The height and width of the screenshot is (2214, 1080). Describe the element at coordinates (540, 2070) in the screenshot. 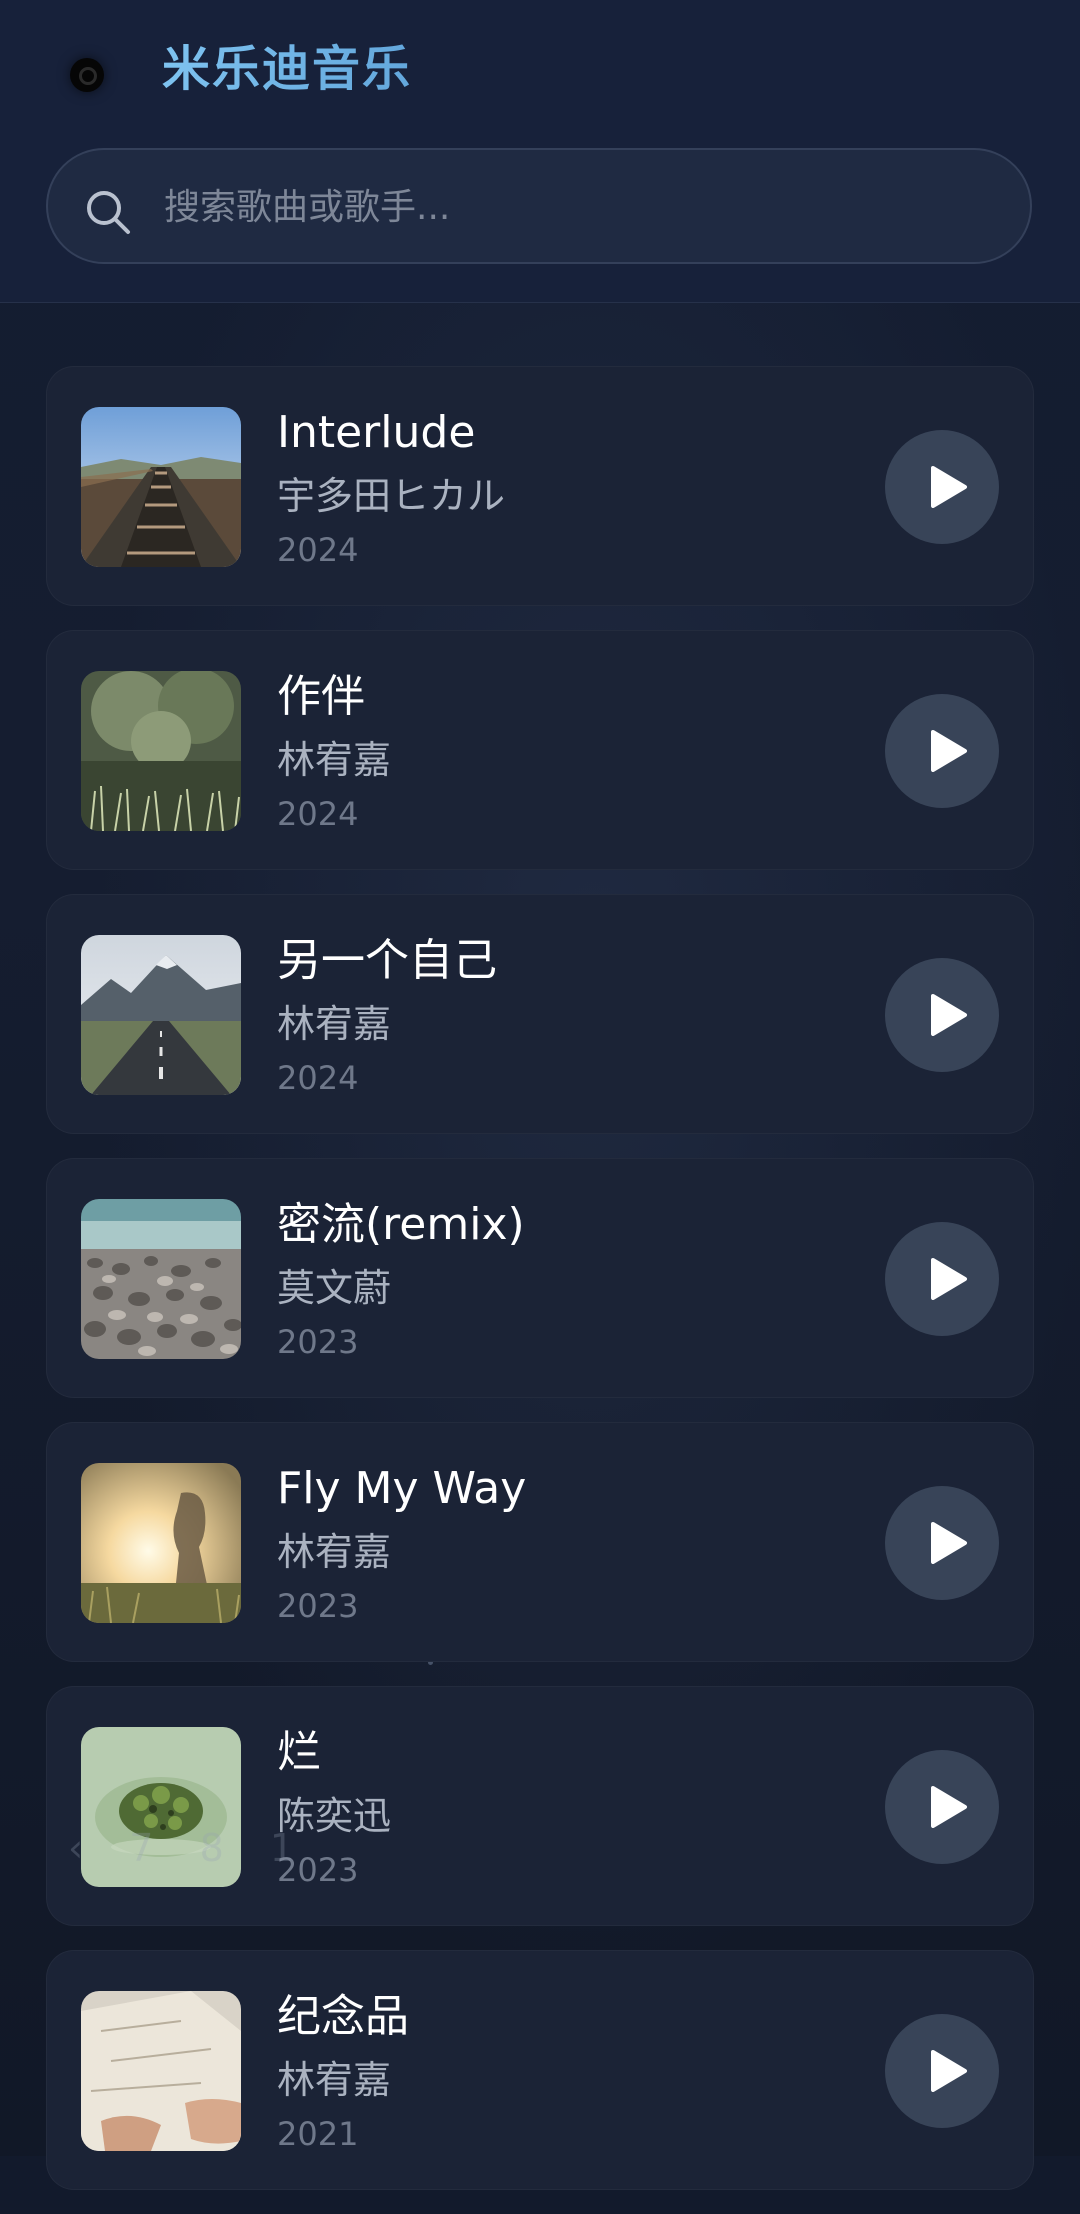

I see `song-card: 纪念品 林宥嘉 2021` at that location.